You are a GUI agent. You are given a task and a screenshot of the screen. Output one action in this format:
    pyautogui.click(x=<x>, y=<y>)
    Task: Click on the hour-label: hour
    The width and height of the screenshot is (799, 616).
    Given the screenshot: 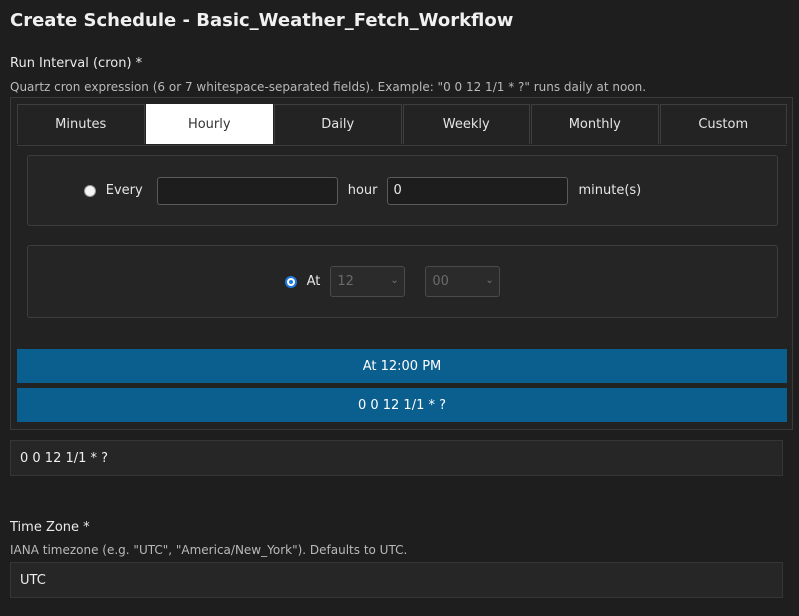 What is the action you would take?
    pyautogui.click(x=362, y=190)
    